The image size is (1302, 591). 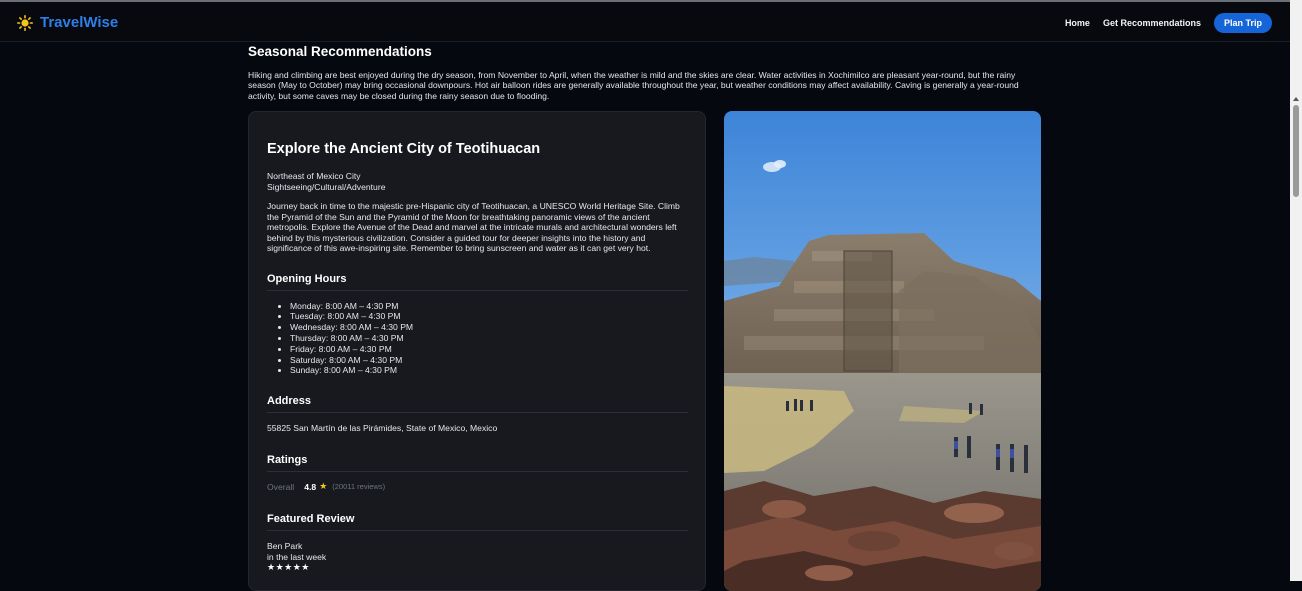 I want to click on review-time: in the last week, so click(x=297, y=556).